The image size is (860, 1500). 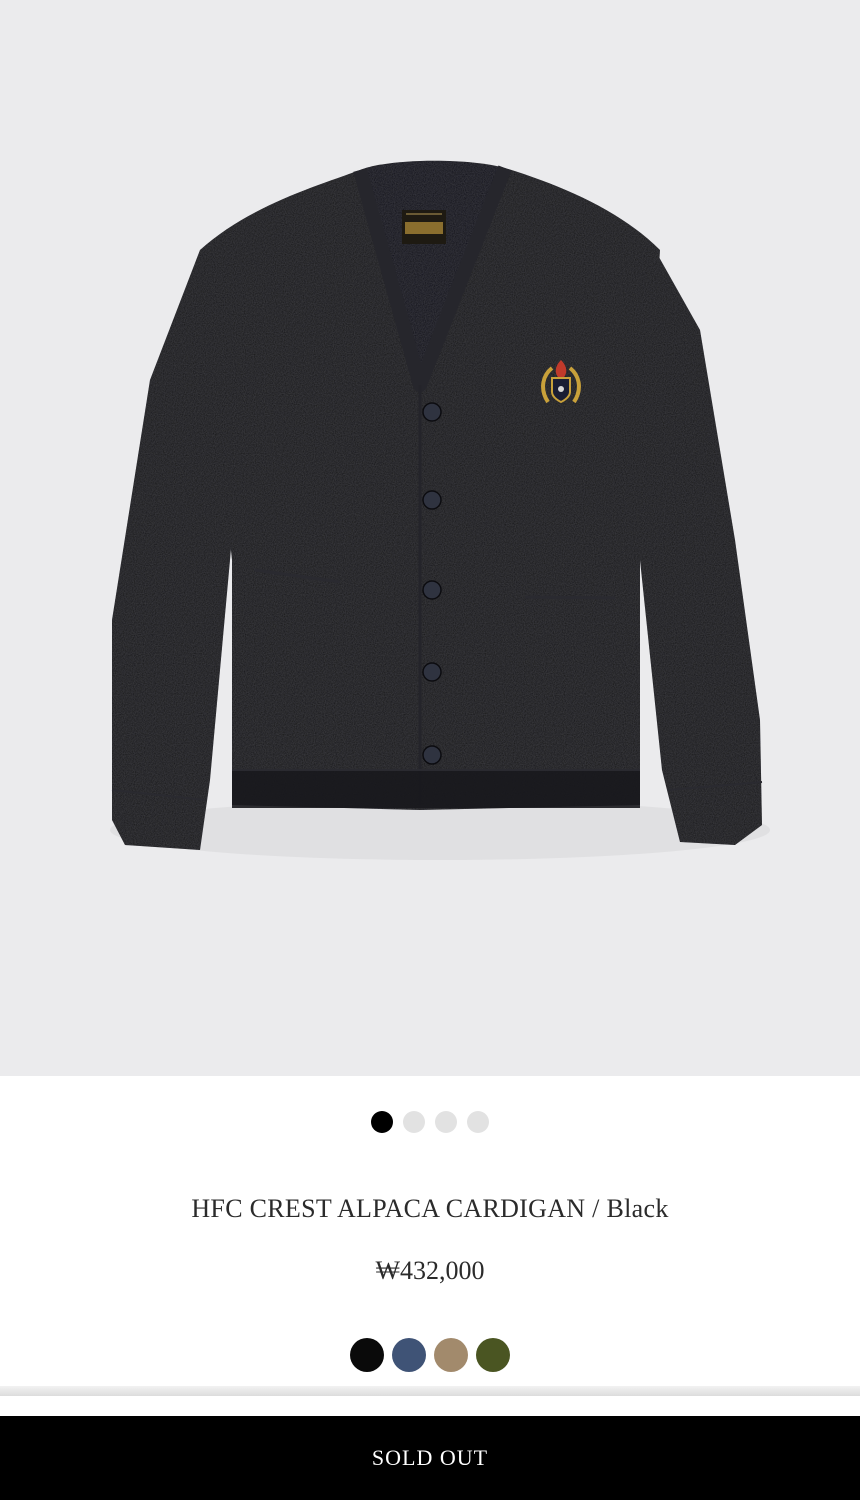 I want to click on sold-out-label: SOLD OUT, so click(x=430, y=1457).